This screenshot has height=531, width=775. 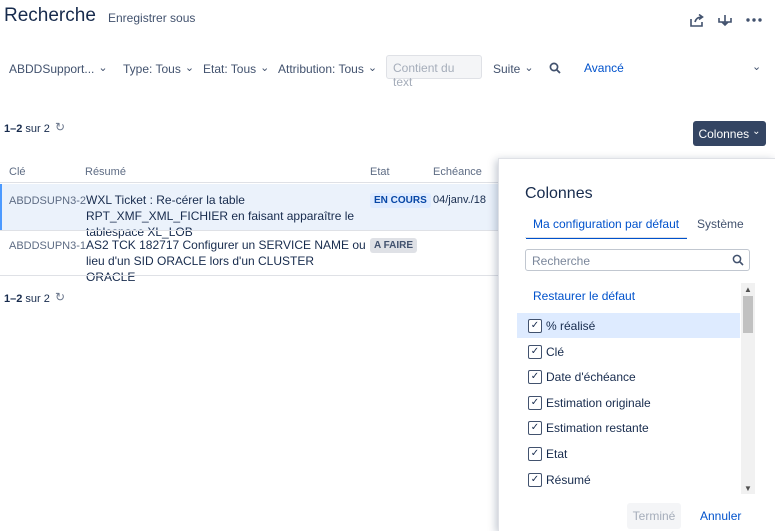 What do you see at coordinates (47, 201) in the screenshot?
I see `issue-key: ABDDSUPN3-2` at bounding box center [47, 201].